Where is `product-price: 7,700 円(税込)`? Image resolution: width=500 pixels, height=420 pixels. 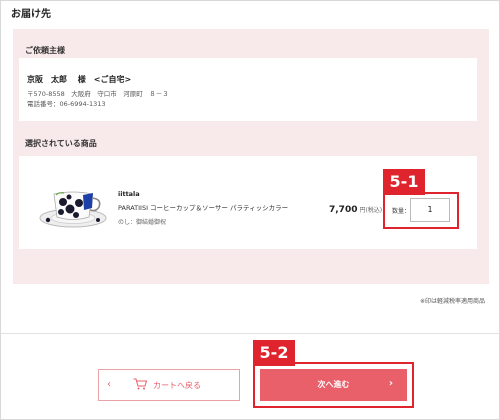 product-price: 7,700 円(税込) is located at coordinates (355, 210).